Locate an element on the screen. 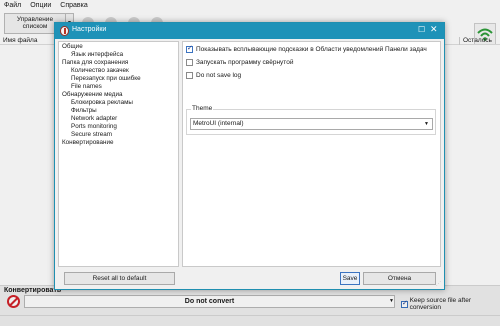  tree-item-download-count: Количество закачек is located at coordinates (100, 71).